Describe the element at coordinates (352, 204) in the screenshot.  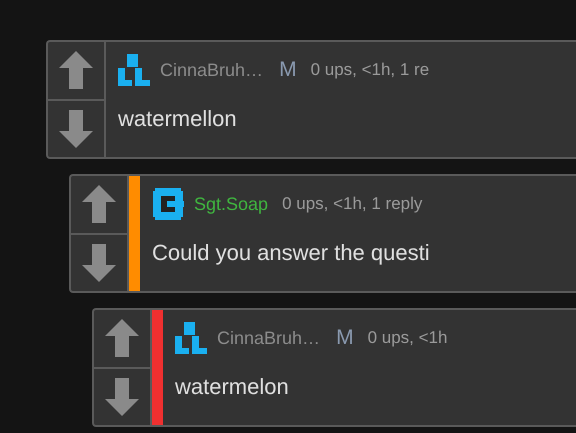
I see `comment-meta: 0 ups, <1h, 1 reply` at that location.